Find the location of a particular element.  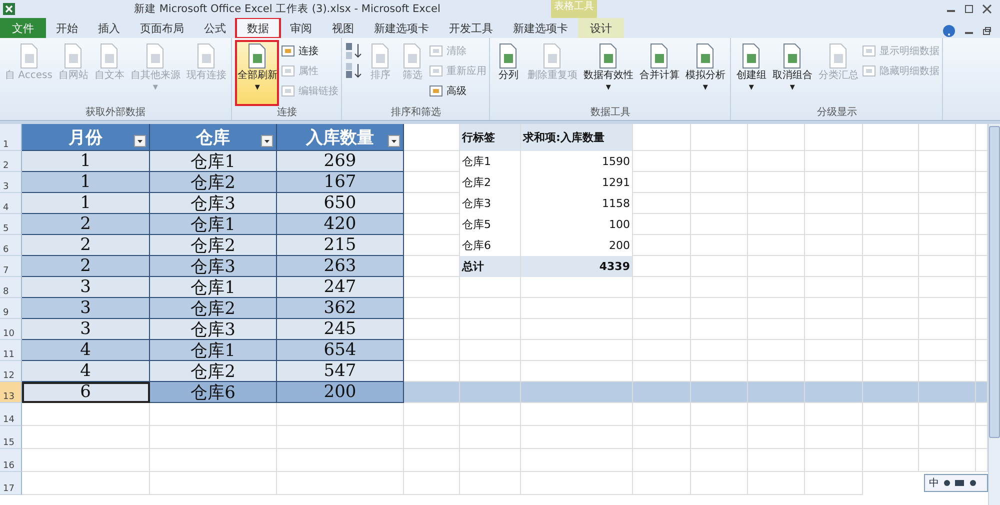

ribbon-tab: 视图 is located at coordinates (343, 28).